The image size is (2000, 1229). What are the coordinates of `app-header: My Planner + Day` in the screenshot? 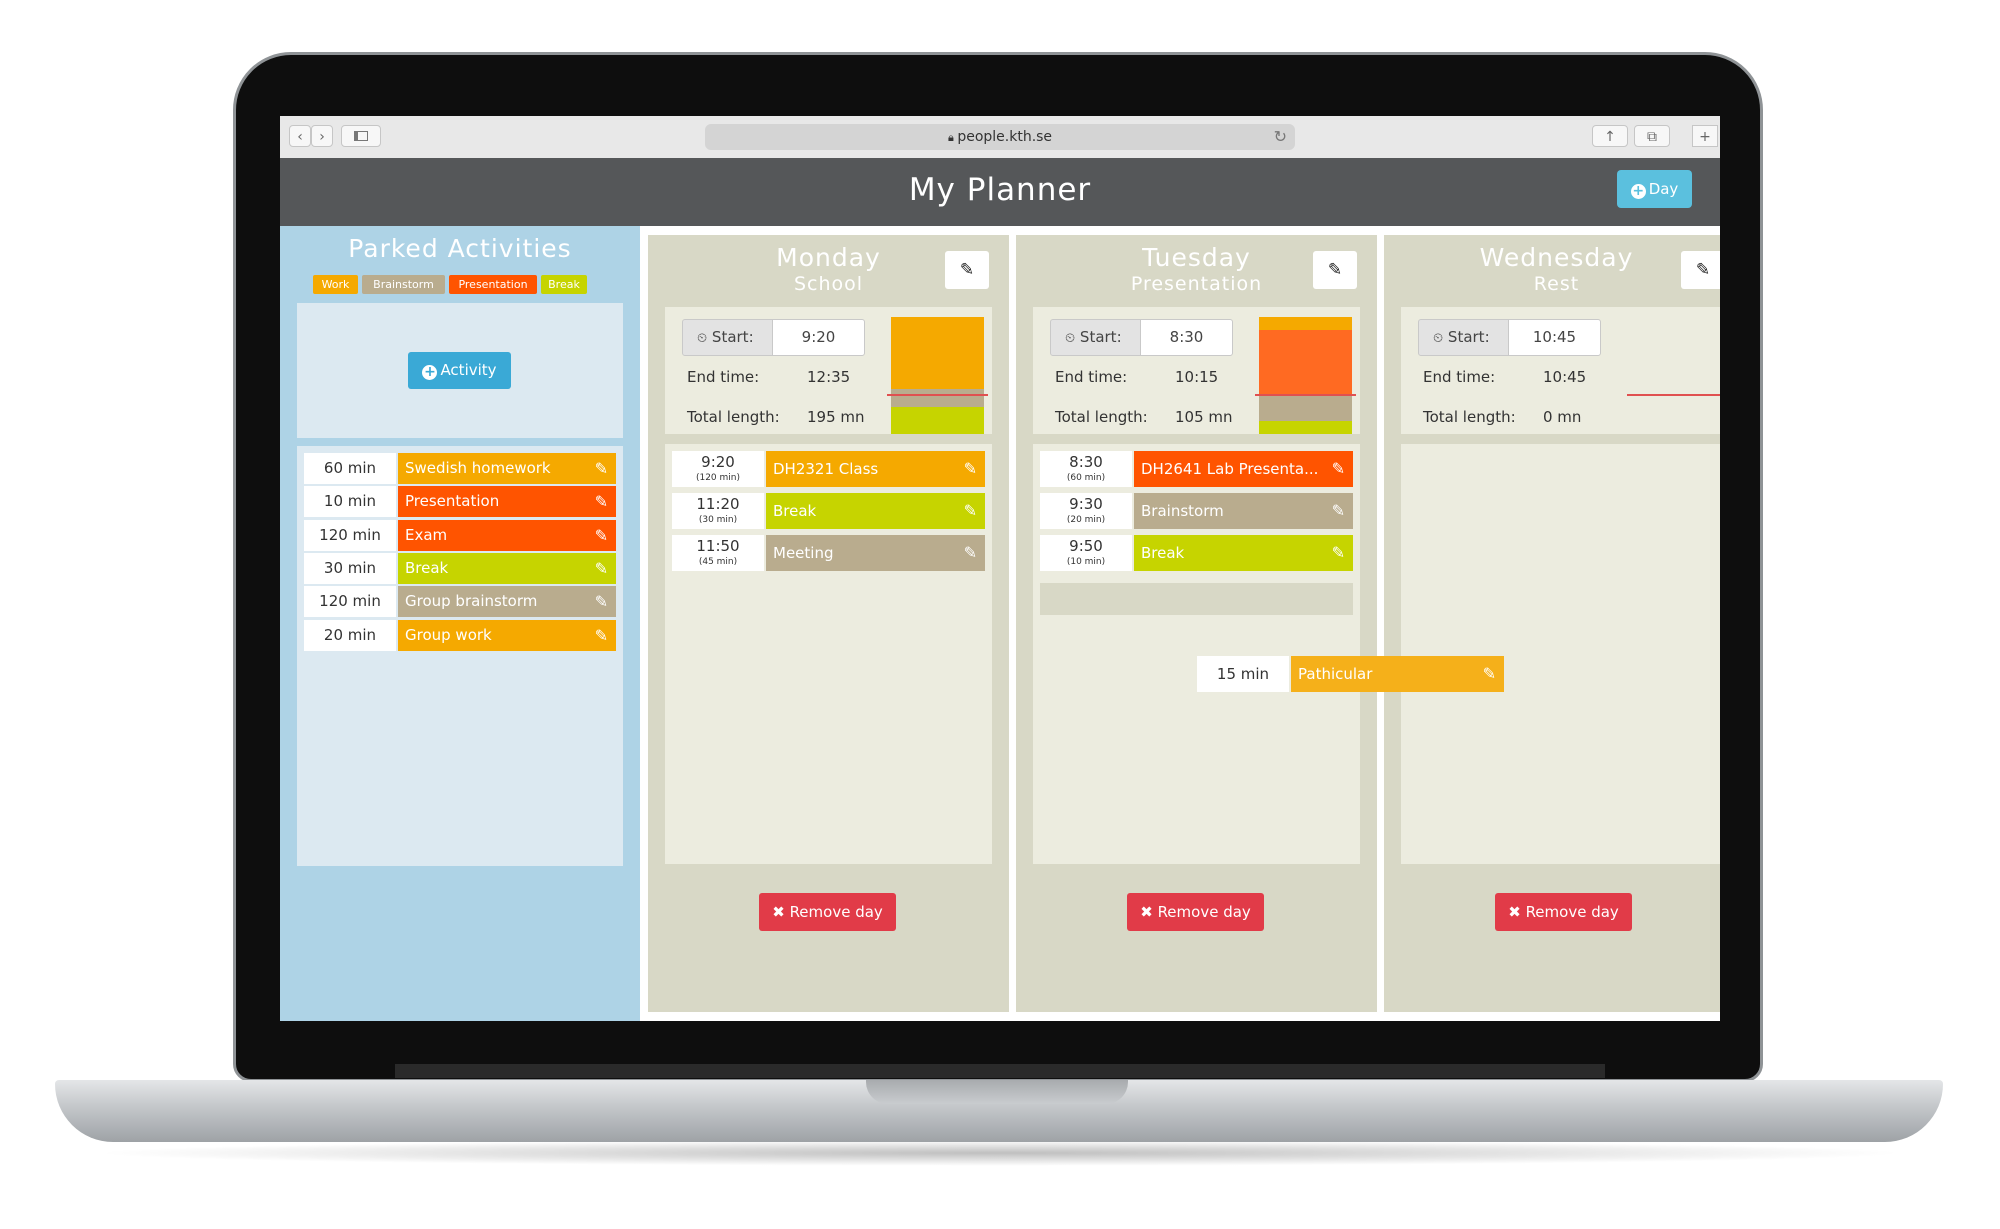 It's located at (1000, 192).